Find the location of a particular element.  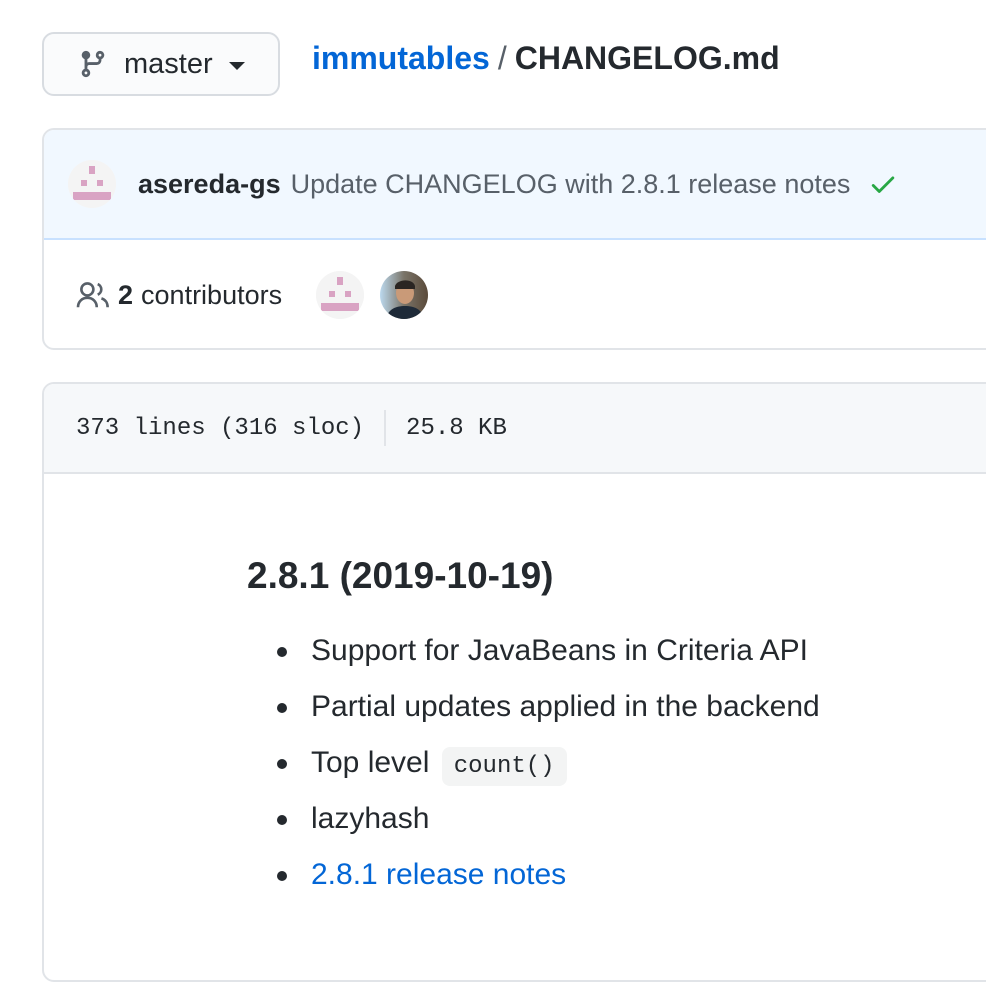

contributors-row: 2 contributors is located at coordinates (515, 294).